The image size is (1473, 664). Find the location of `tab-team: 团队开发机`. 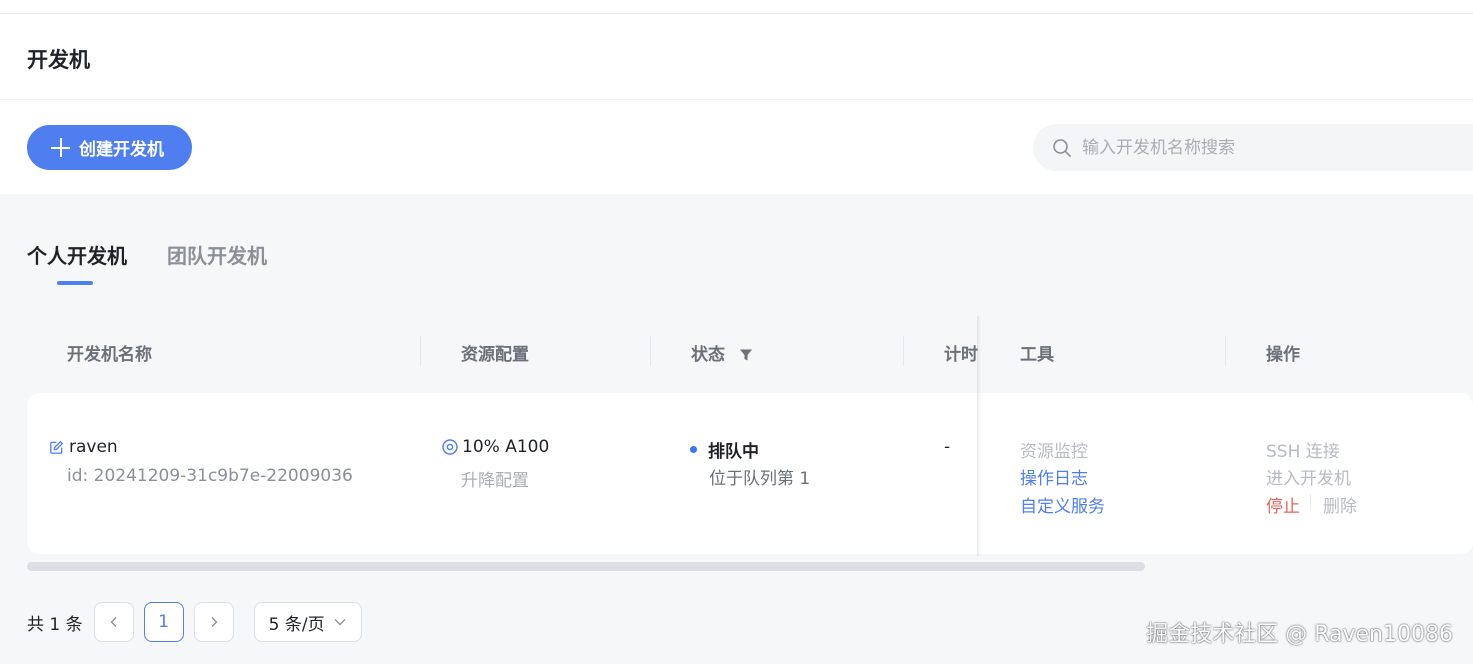

tab-team: 团队开发机 is located at coordinates (217, 263).